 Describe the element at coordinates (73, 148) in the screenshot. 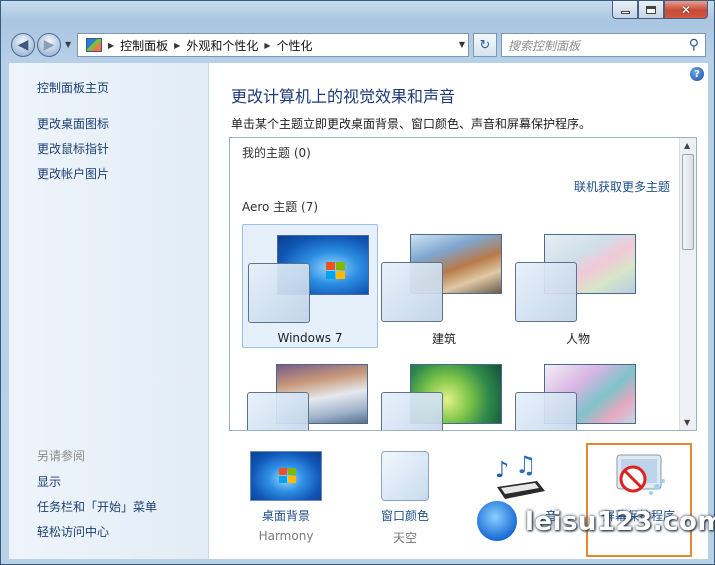

I see `sidebar-link-mouse-pointers: 更改鼠标指针` at that location.